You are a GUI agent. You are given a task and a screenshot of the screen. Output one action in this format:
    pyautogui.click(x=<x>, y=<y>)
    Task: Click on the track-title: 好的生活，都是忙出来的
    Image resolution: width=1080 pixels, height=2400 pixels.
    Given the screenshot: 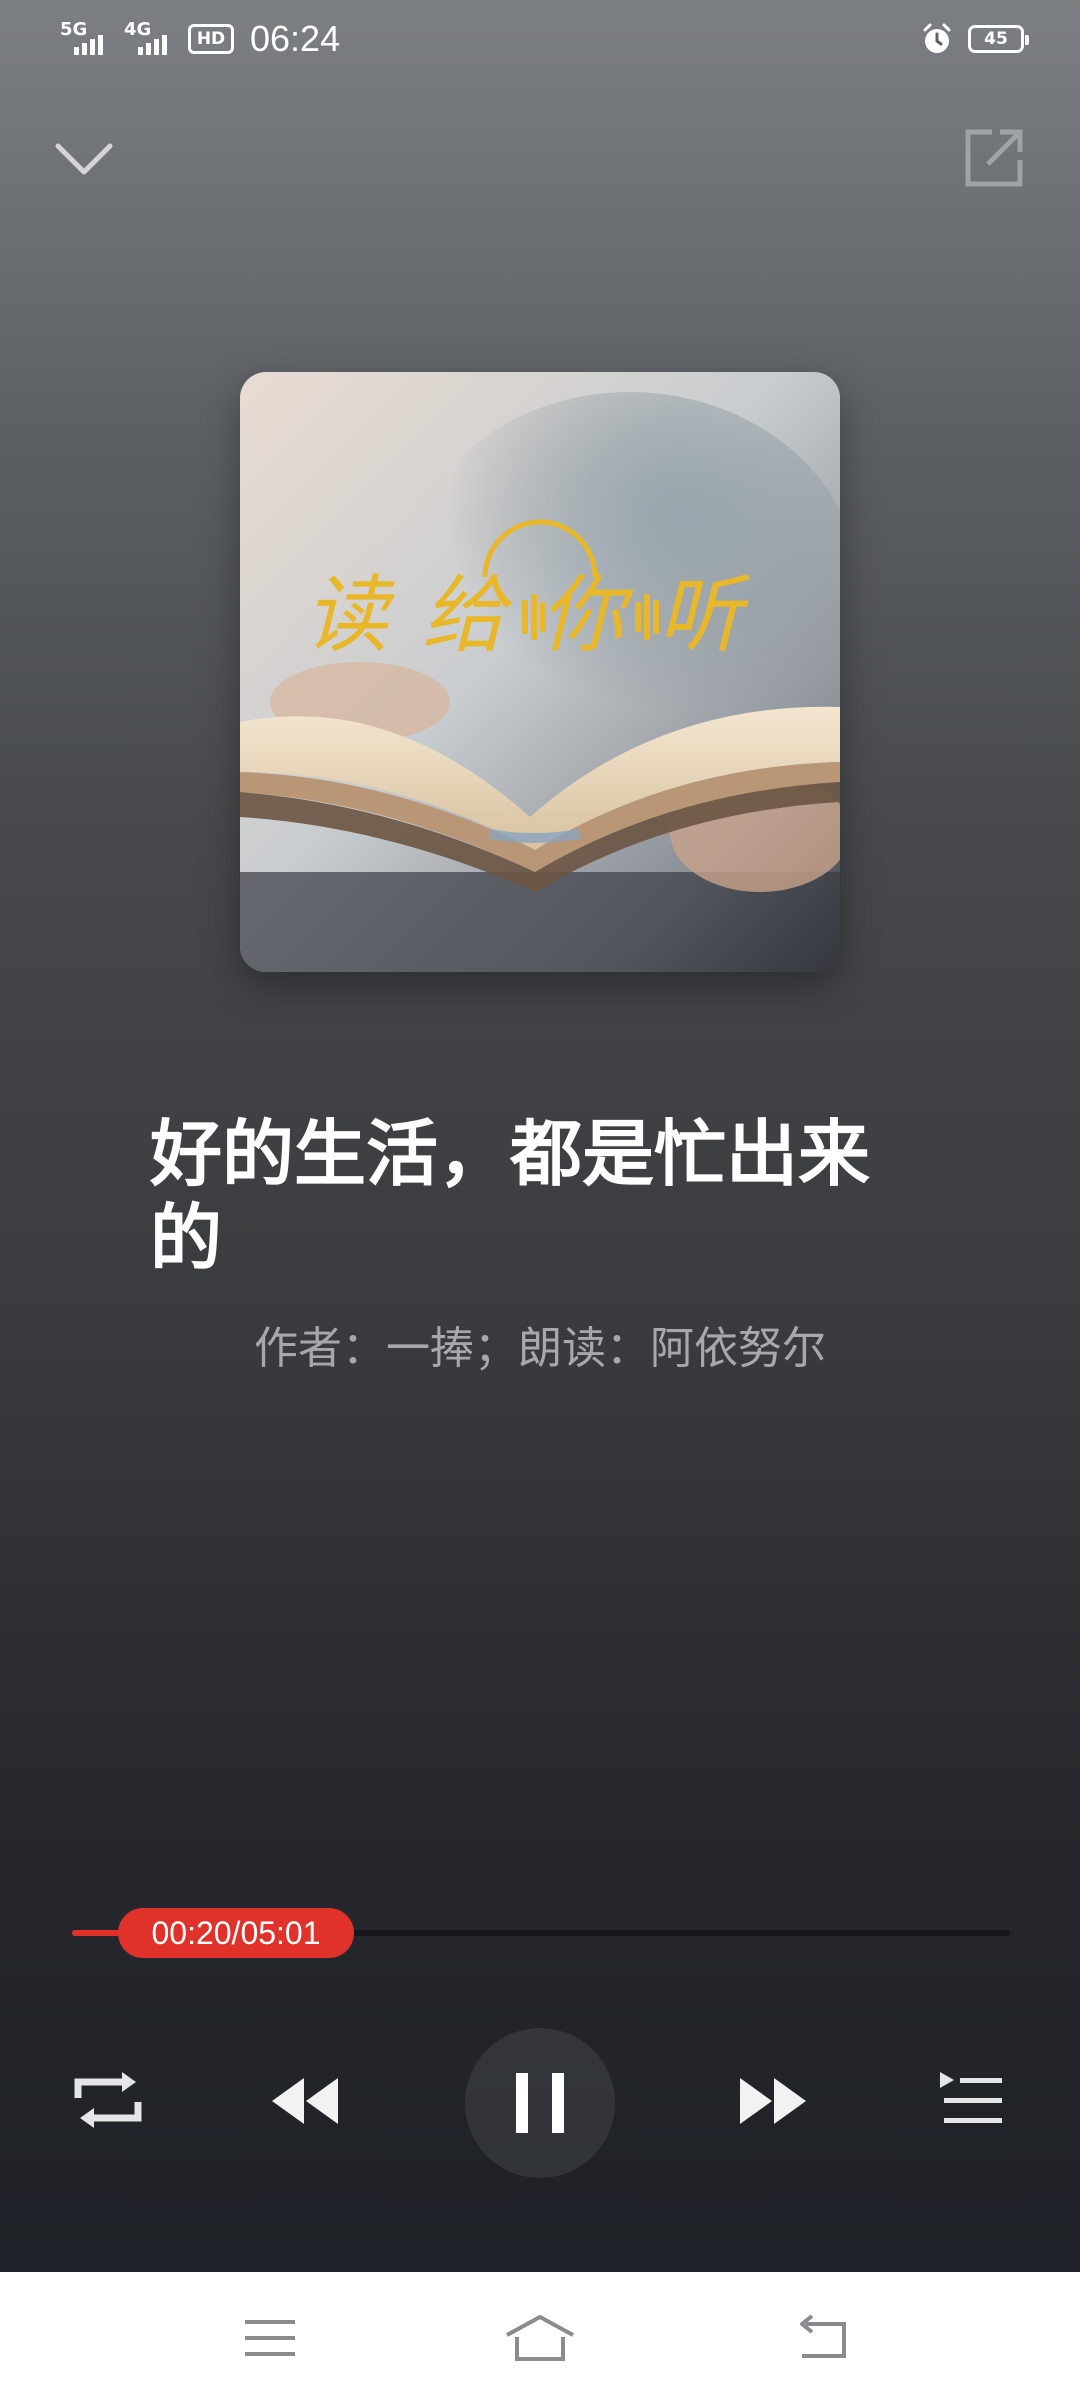 What is the action you would take?
    pyautogui.click(x=510, y=1195)
    